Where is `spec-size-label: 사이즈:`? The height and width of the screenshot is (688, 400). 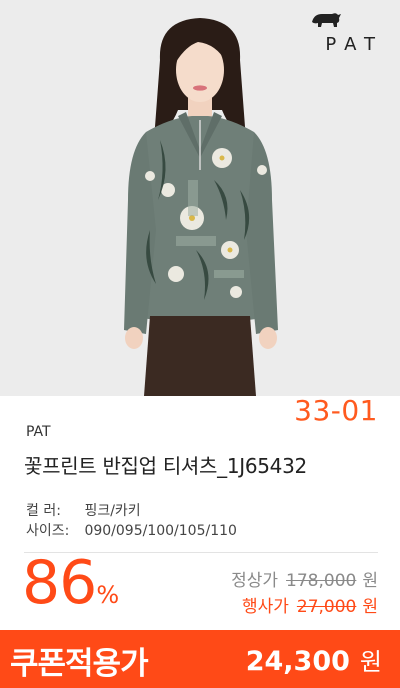 spec-size-label: 사이즈: is located at coordinates (48, 531).